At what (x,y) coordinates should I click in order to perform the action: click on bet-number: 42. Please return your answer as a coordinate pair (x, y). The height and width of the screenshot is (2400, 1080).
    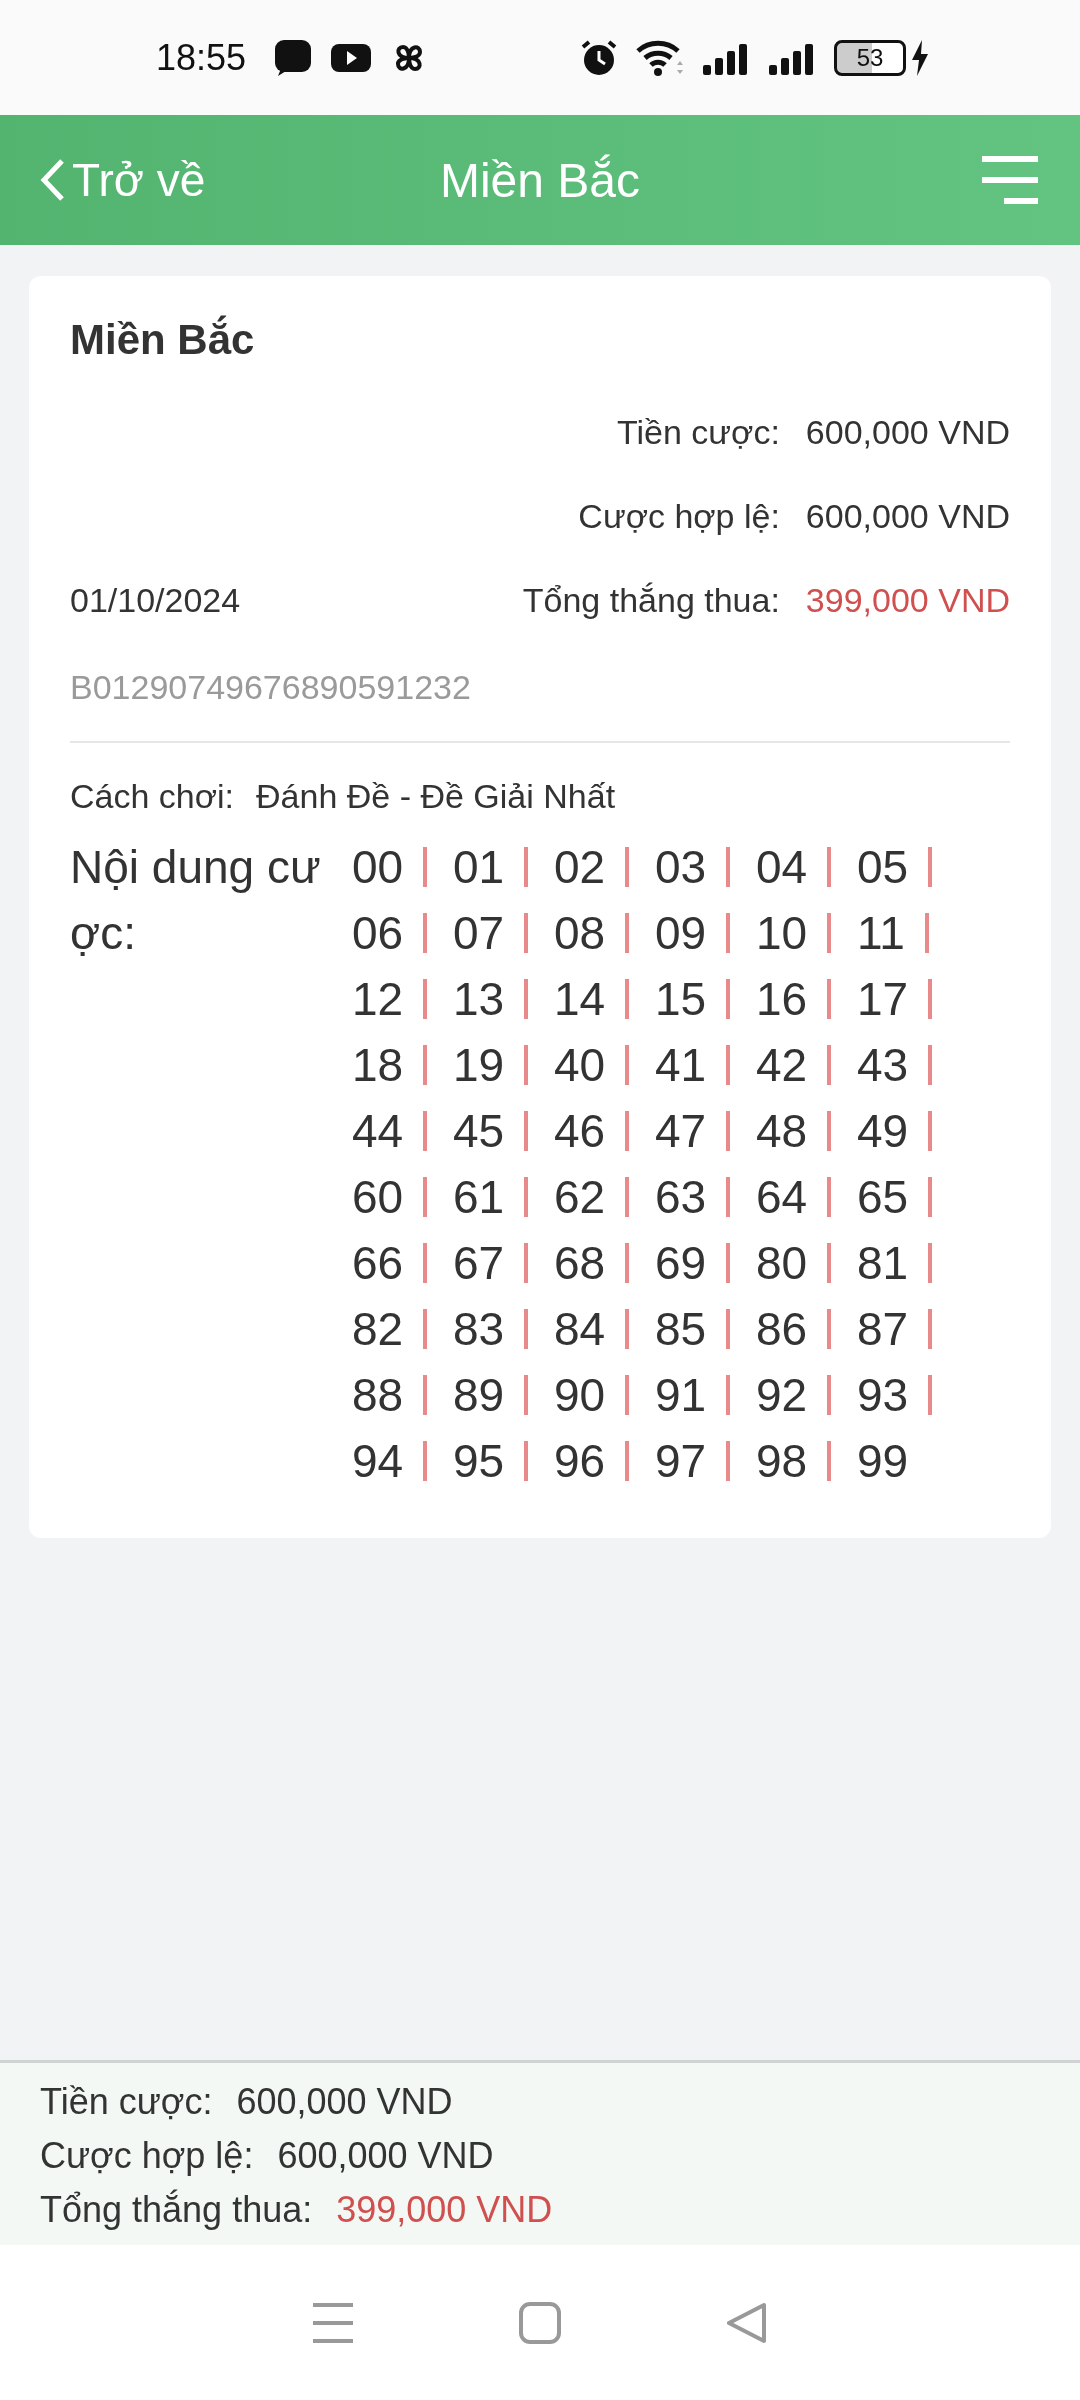
    Looking at the image, I should click on (782, 1065).